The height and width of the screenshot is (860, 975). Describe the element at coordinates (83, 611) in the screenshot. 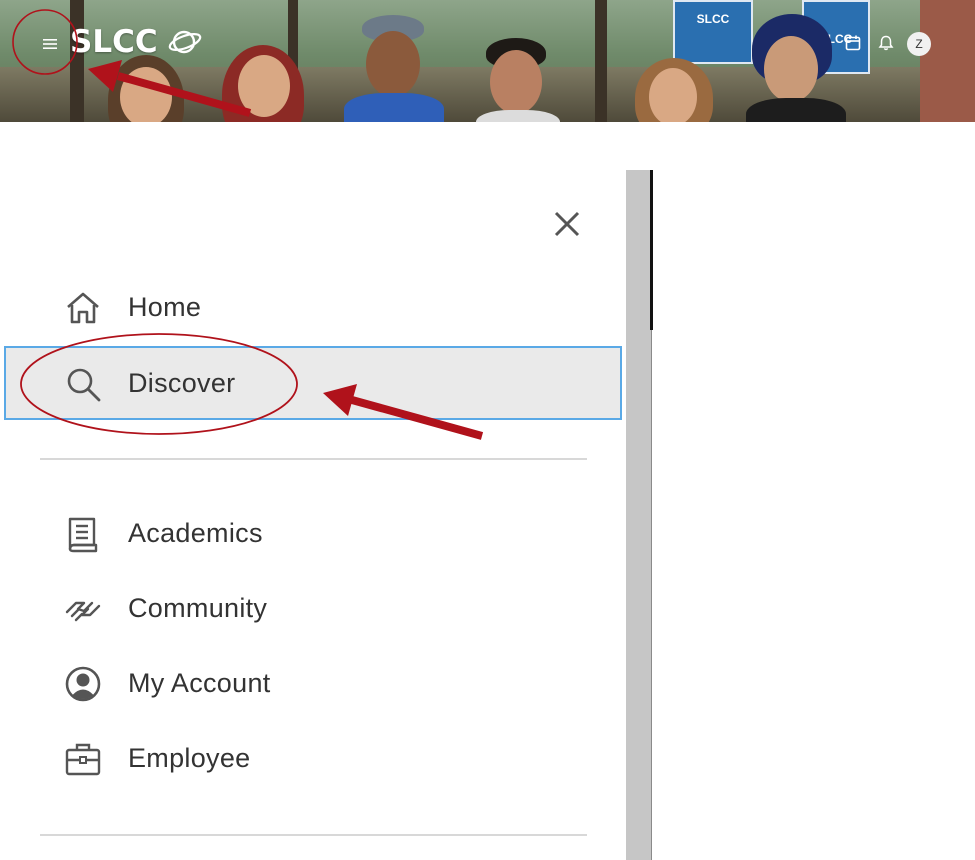

I see `handshake-icon` at that location.